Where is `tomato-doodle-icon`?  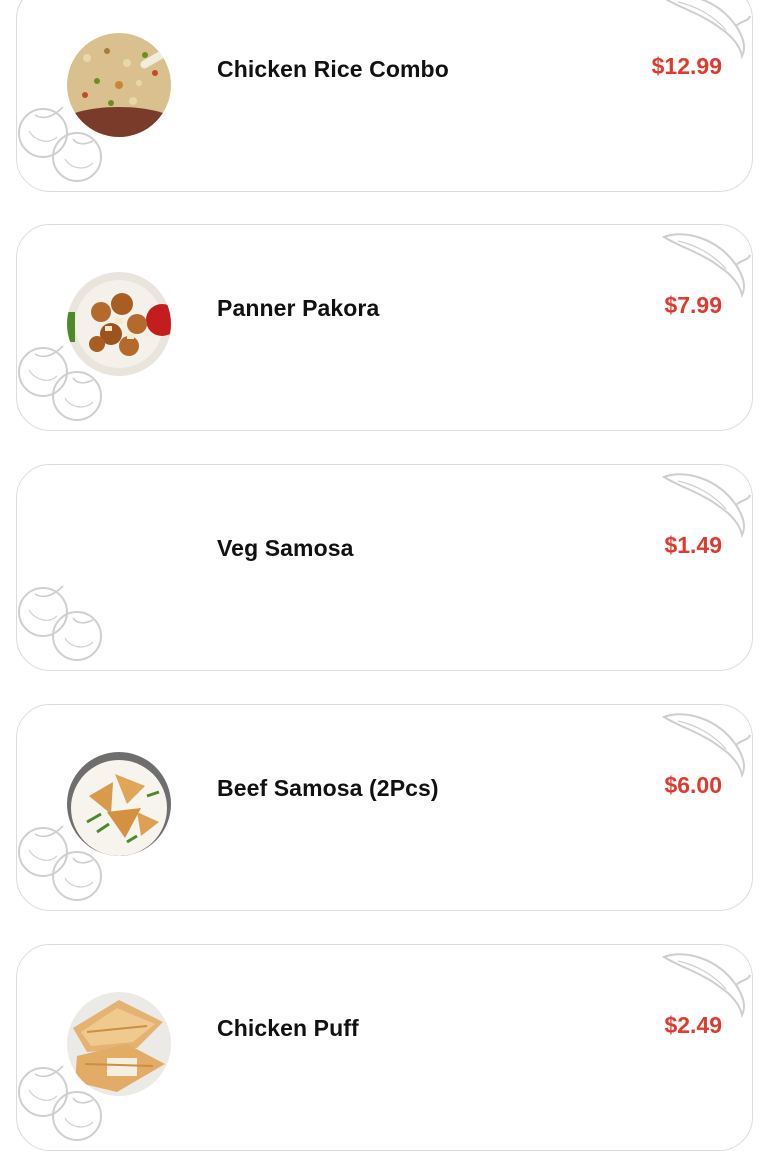 tomato-doodle-icon is located at coordinates (60, 623).